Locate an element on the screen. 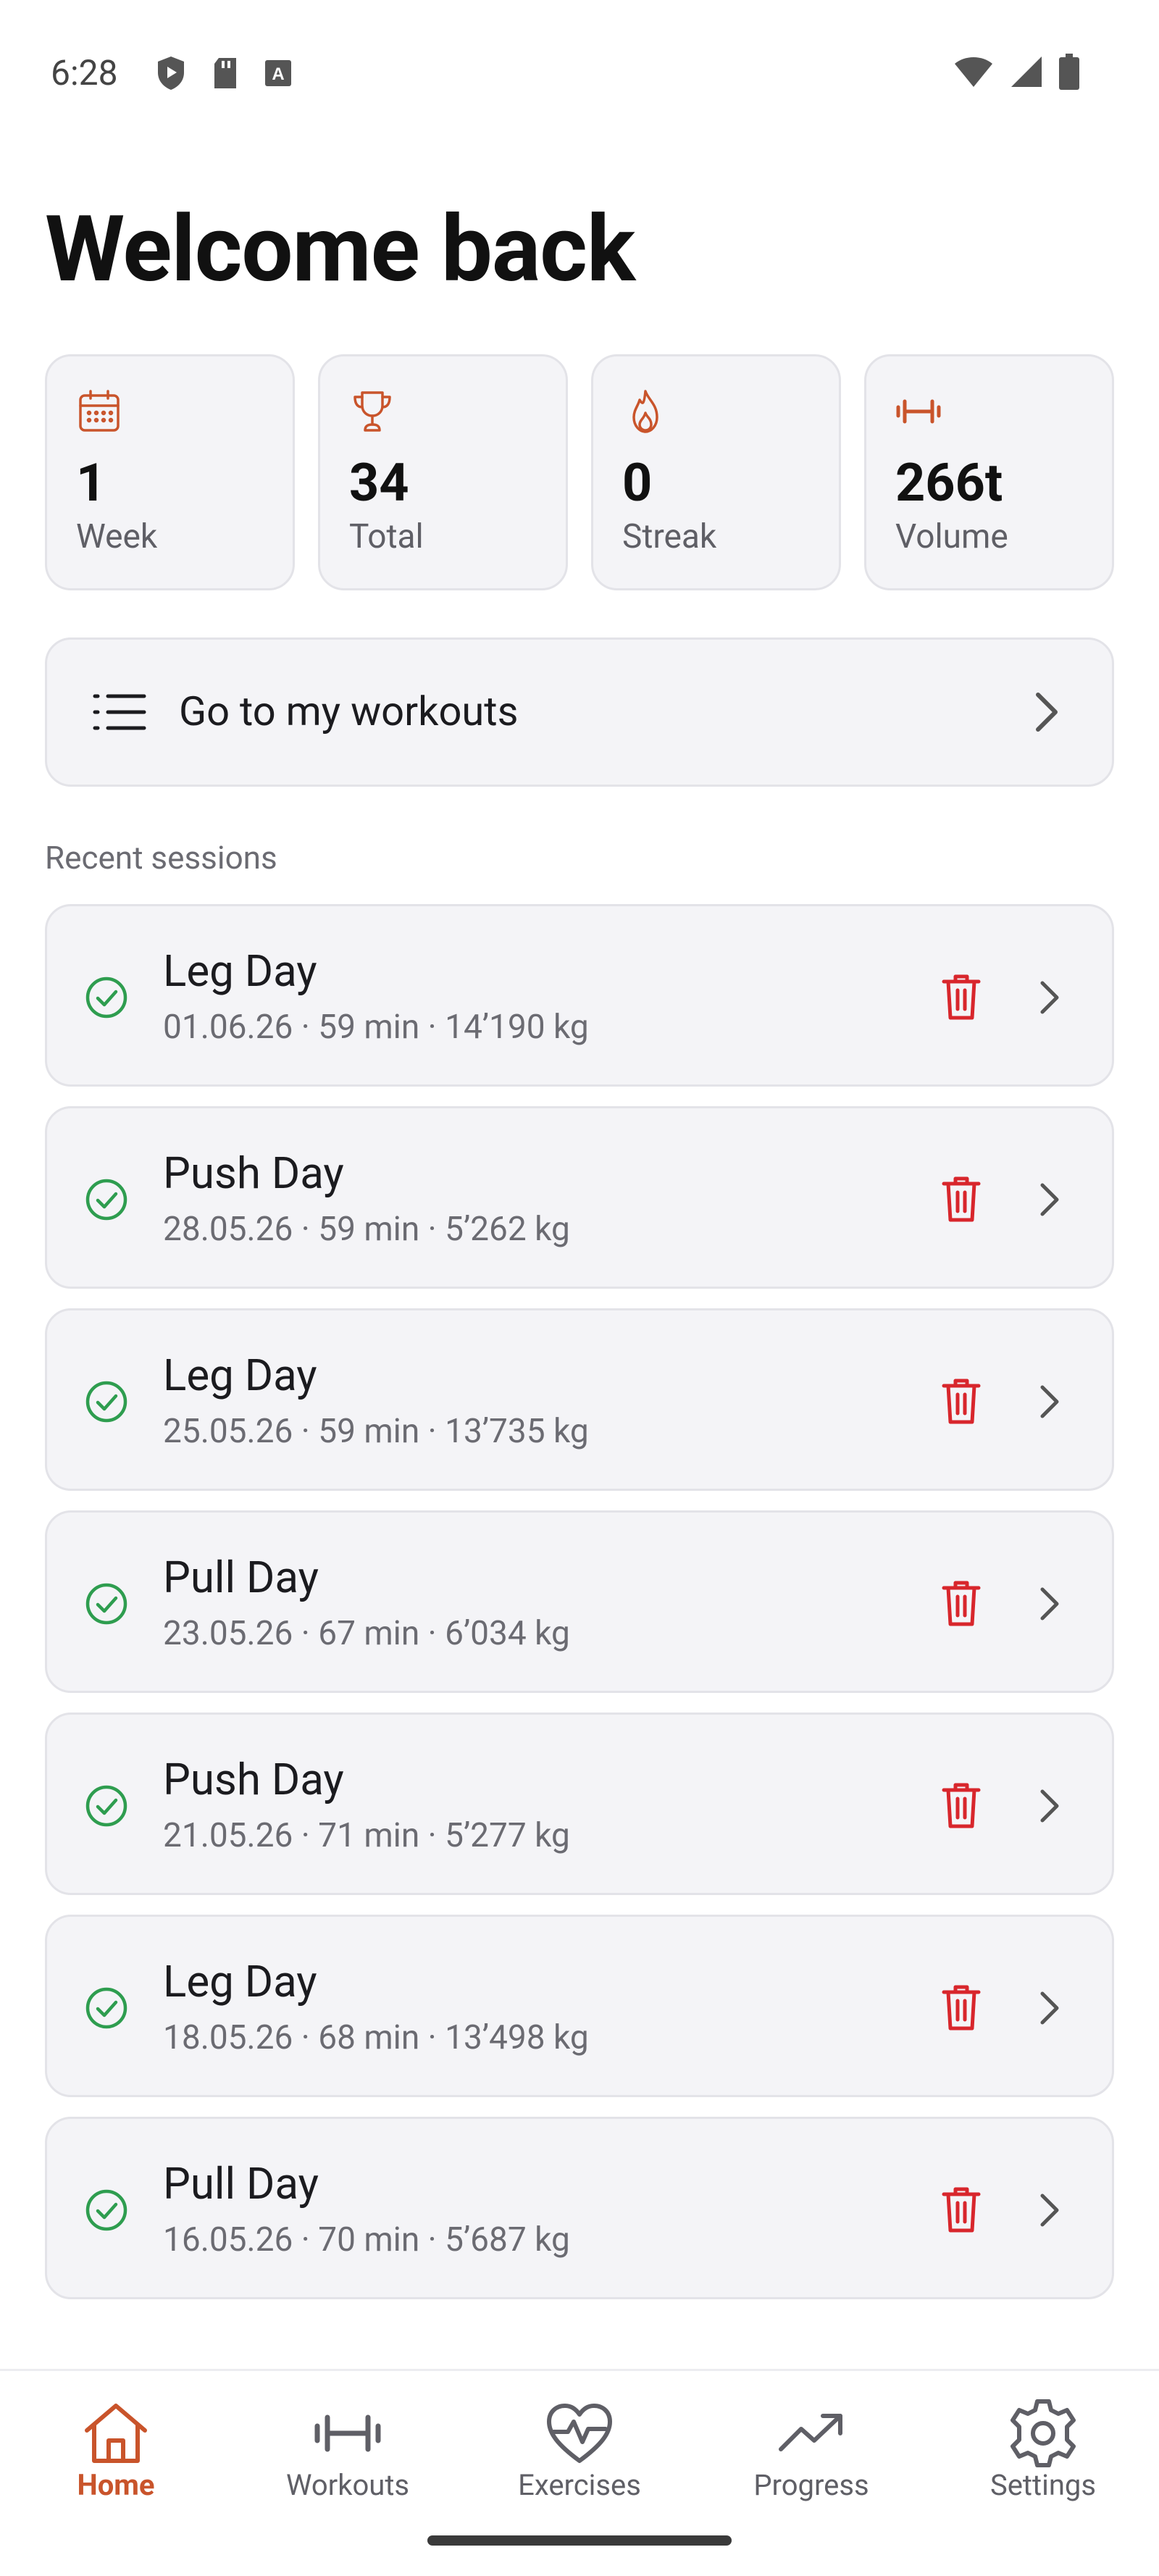 The width and height of the screenshot is (1159, 2576). session-meta: 23.05.26 · 67 min · 6’034 kg is located at coordinates (366, 1633).